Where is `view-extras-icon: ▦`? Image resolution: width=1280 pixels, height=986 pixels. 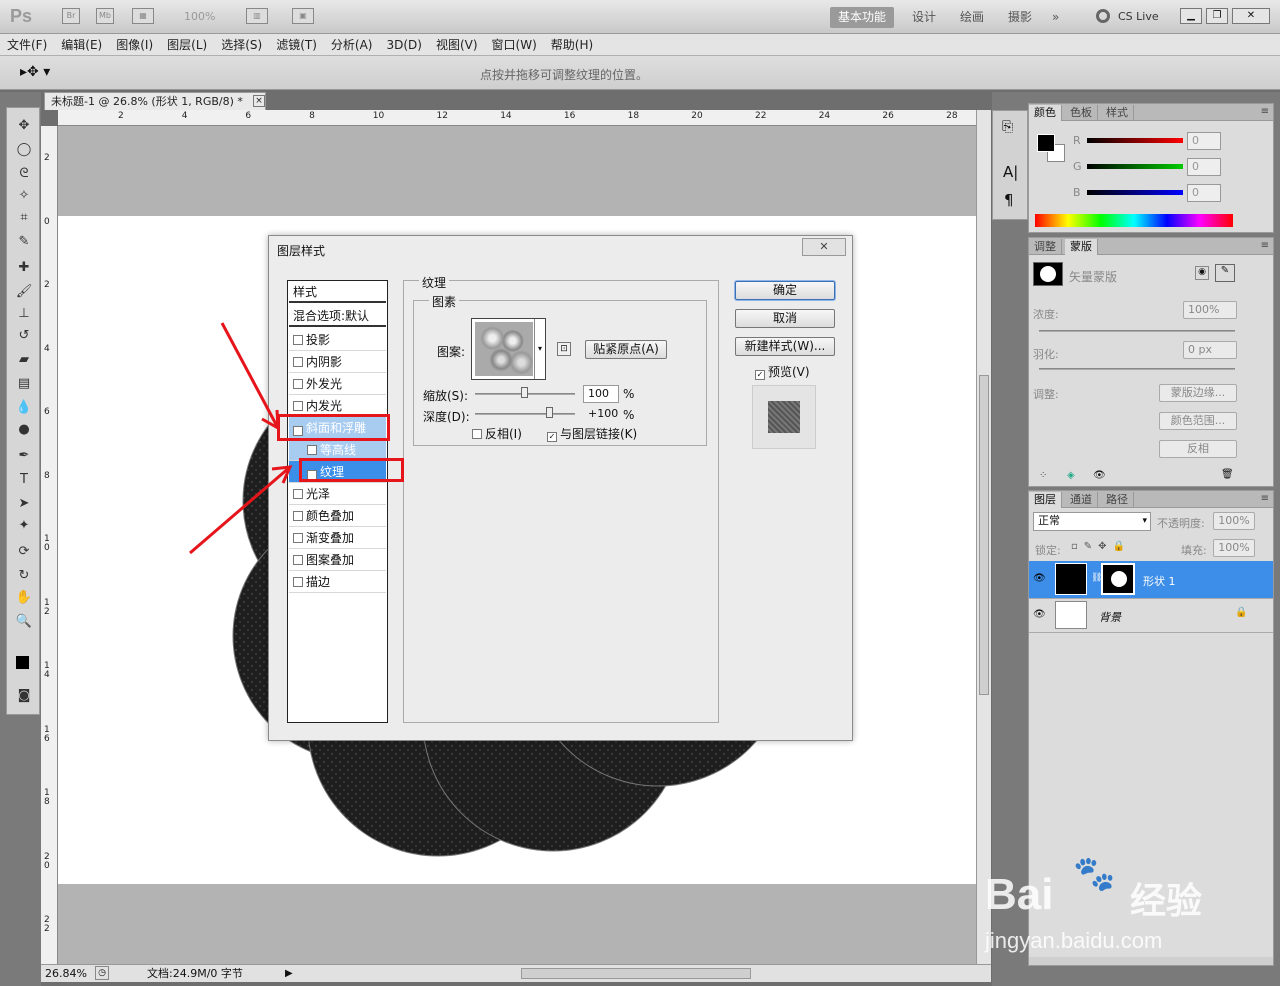
view-extras-icon: ▦ is located at coordinates (143, 16).